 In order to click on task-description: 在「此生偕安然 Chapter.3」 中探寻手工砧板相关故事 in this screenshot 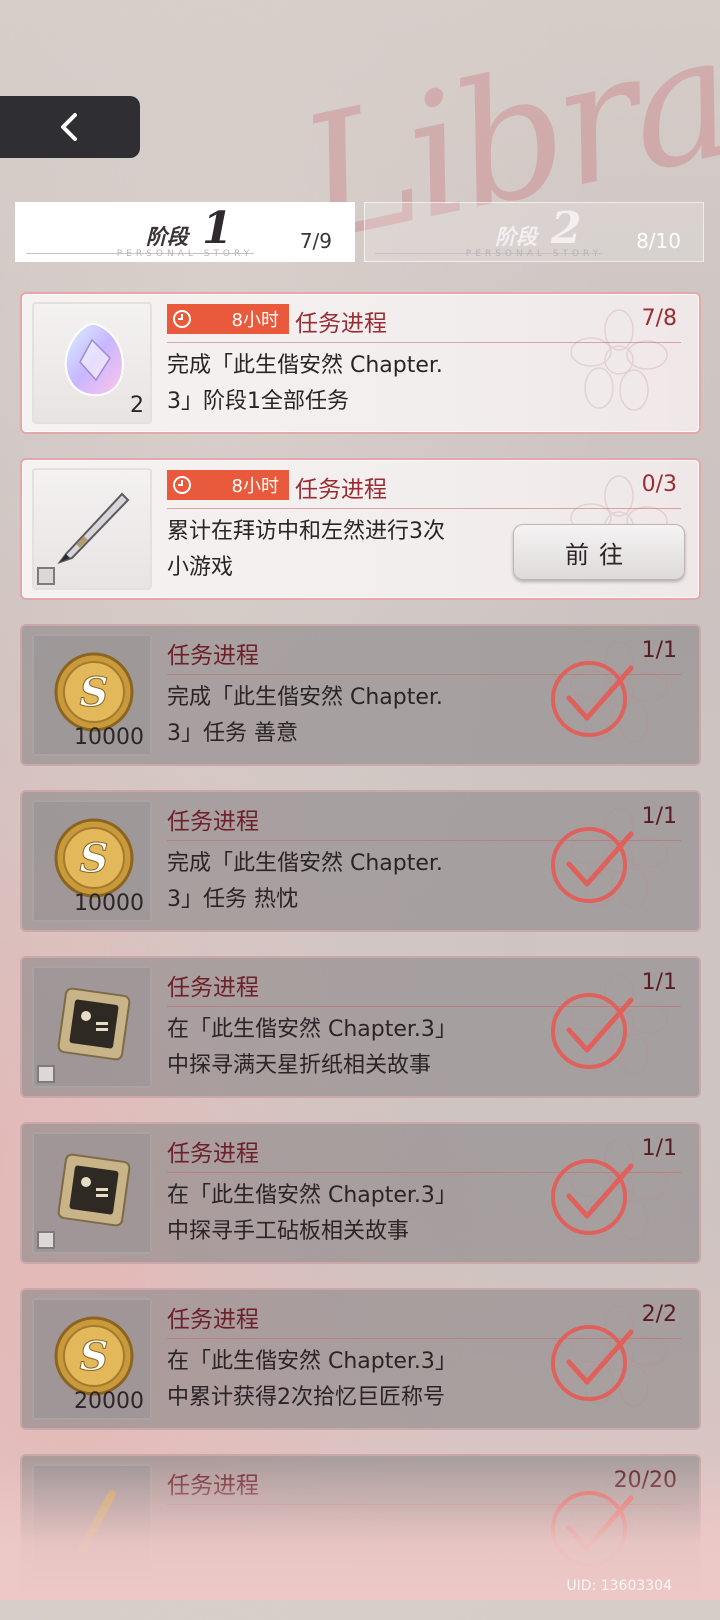, I will do `click(312, 1213)`.